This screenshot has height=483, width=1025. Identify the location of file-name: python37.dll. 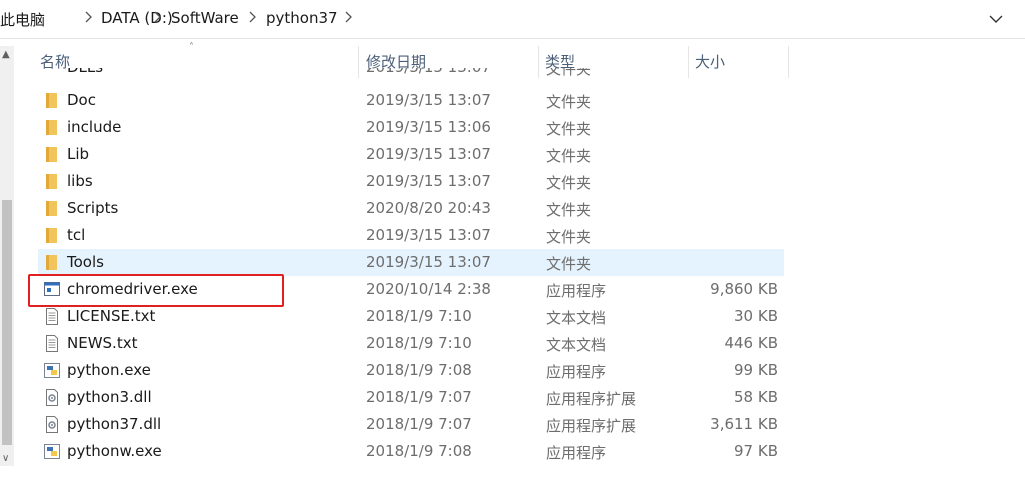
(114, 424).